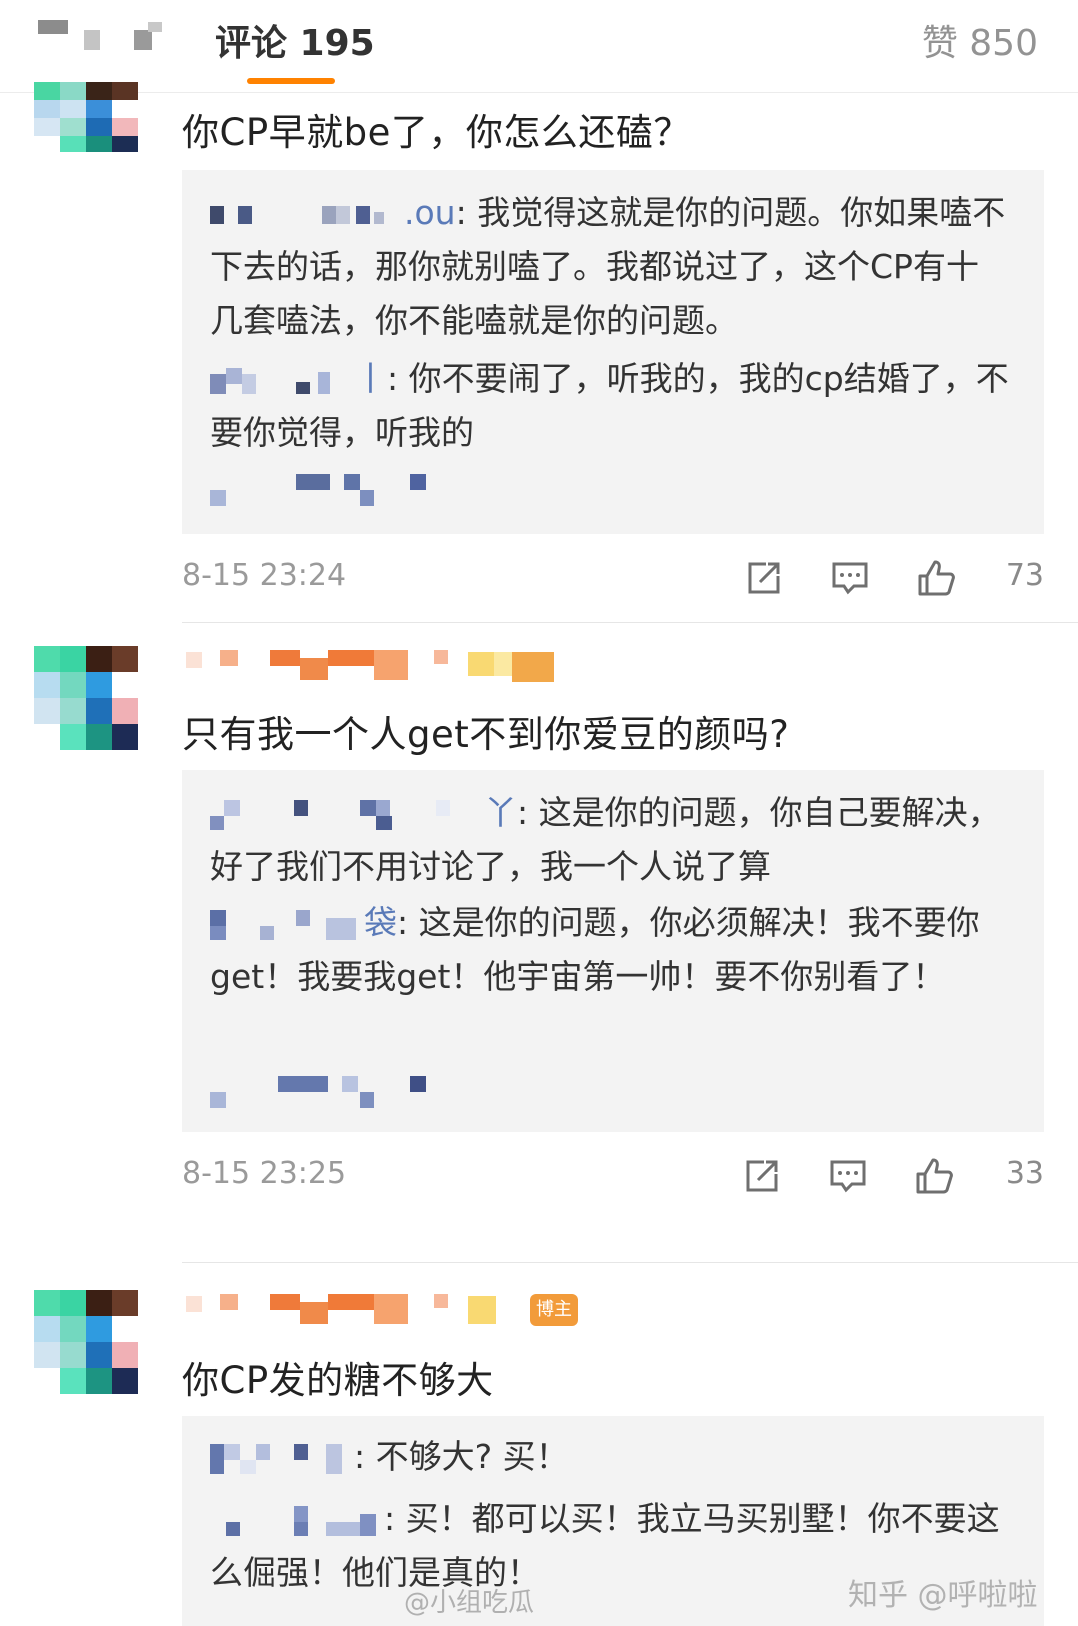  Describe the element at coordinates (338, 1380) in the screenshot. I see `comment-text: 你CP发的糖不够大` at that location.